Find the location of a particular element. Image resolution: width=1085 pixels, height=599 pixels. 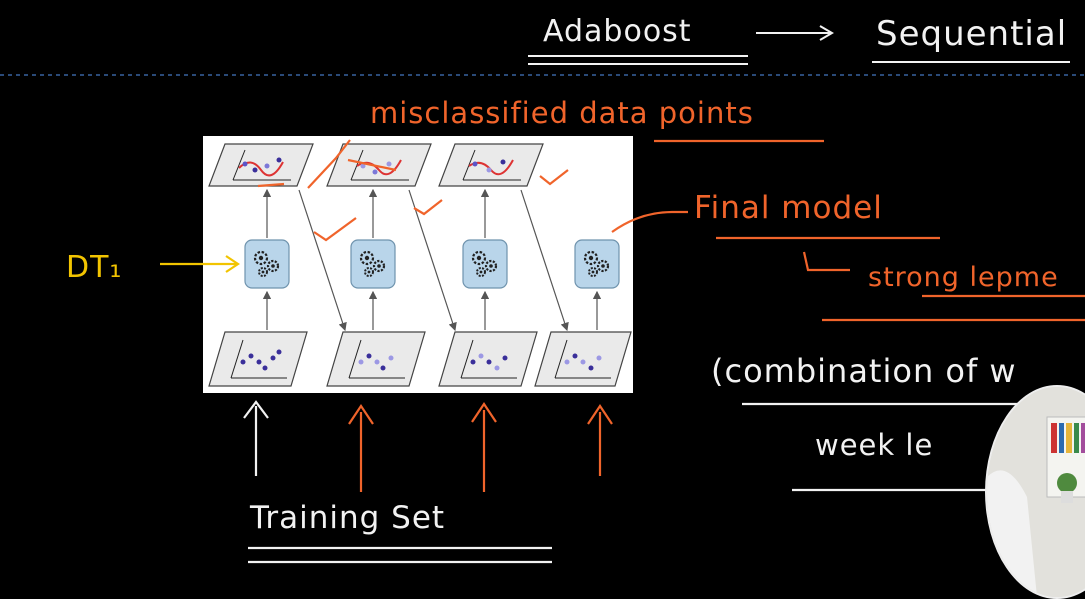

dt1-arrow is located at coordinates (200, 264).